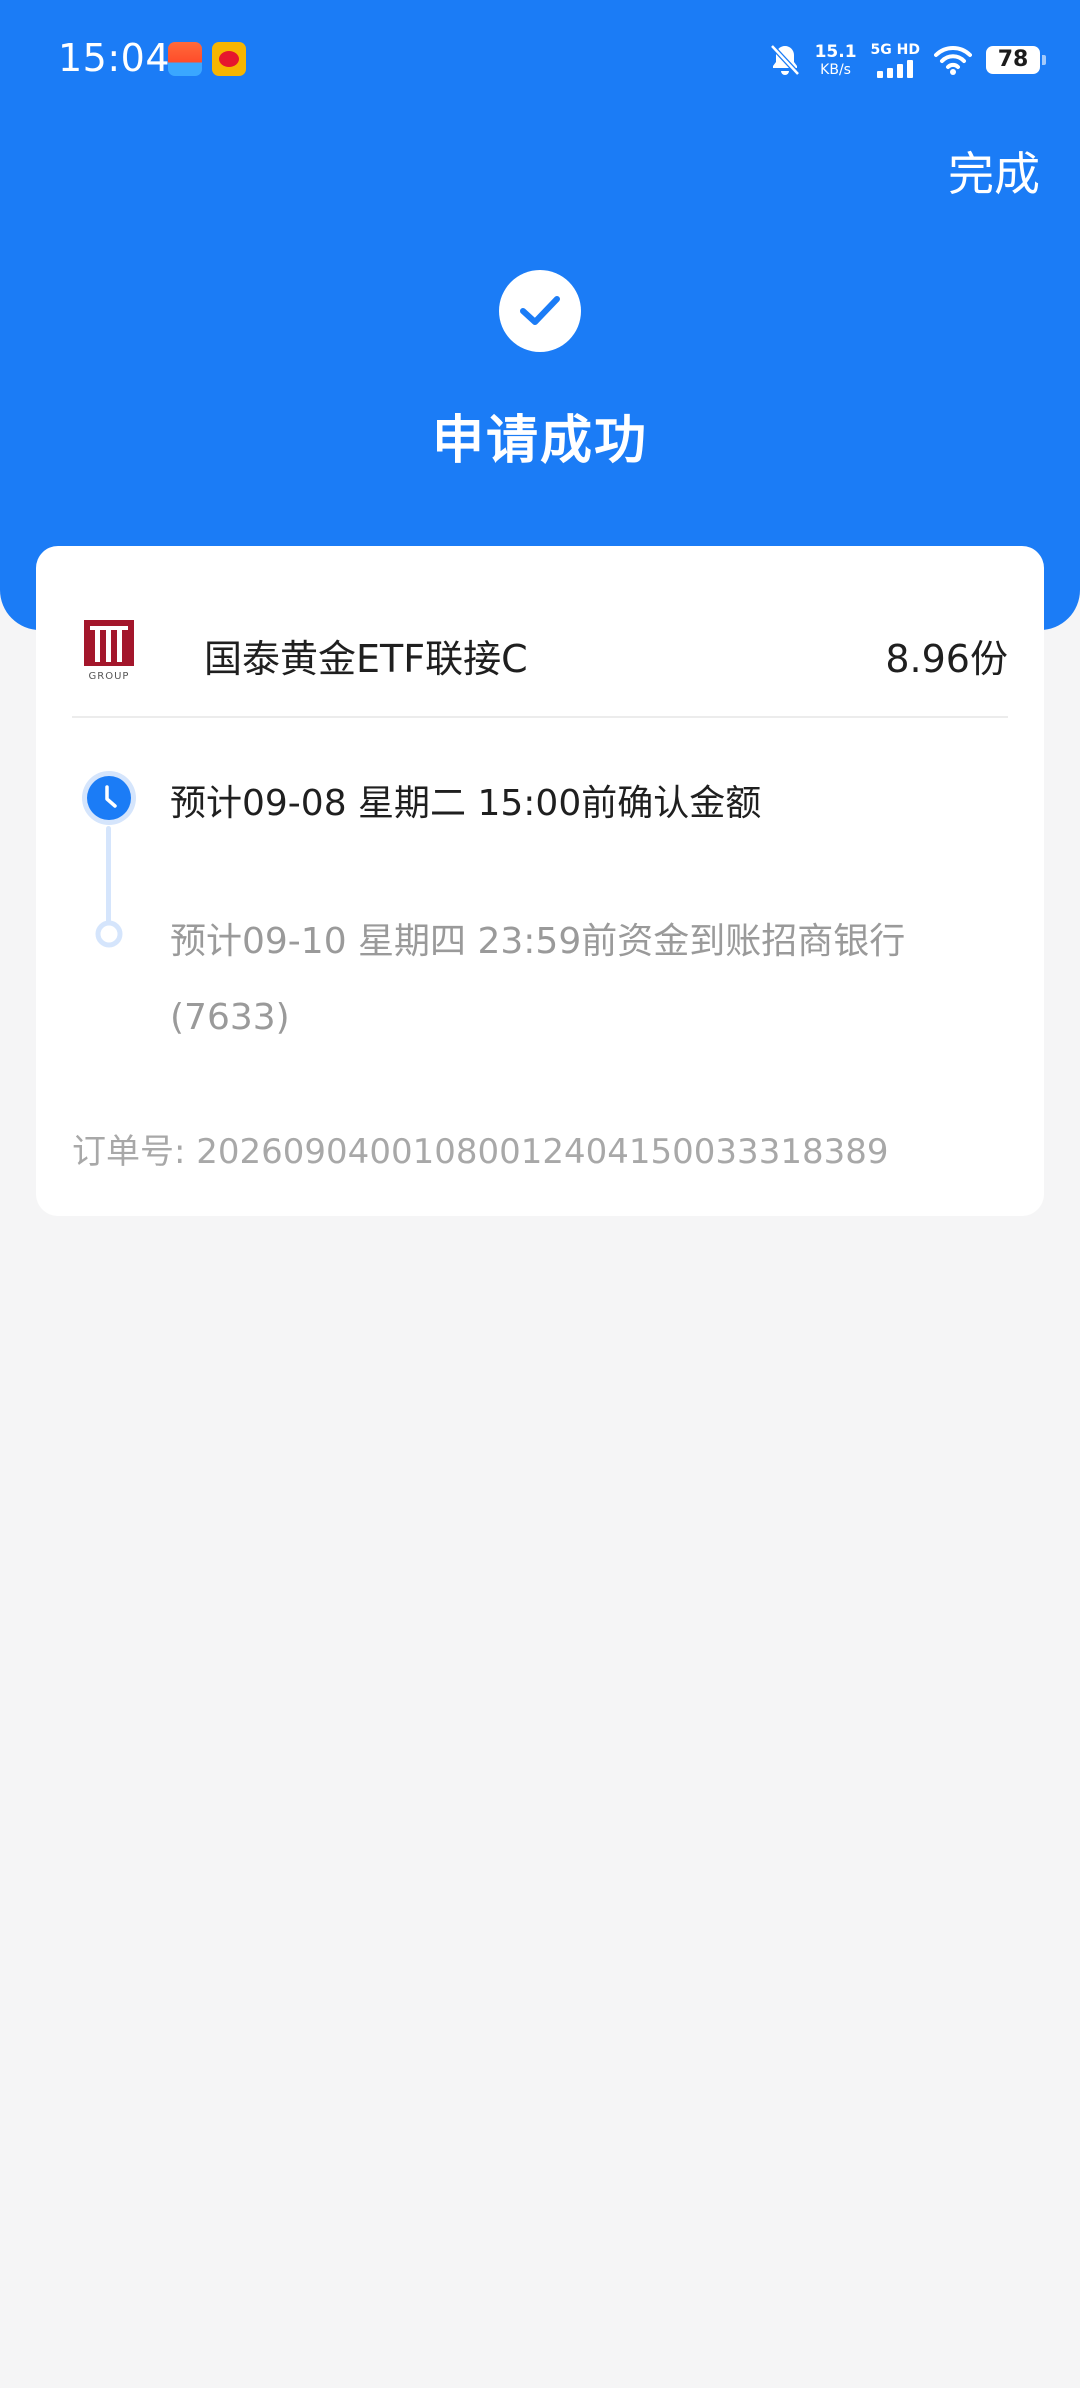 This screenshot has height=2388, width=1080. What do you see at coordinates (229, 59) in the screenshot?
I see `weibo-app-icon` at bounding box center [229, 59].